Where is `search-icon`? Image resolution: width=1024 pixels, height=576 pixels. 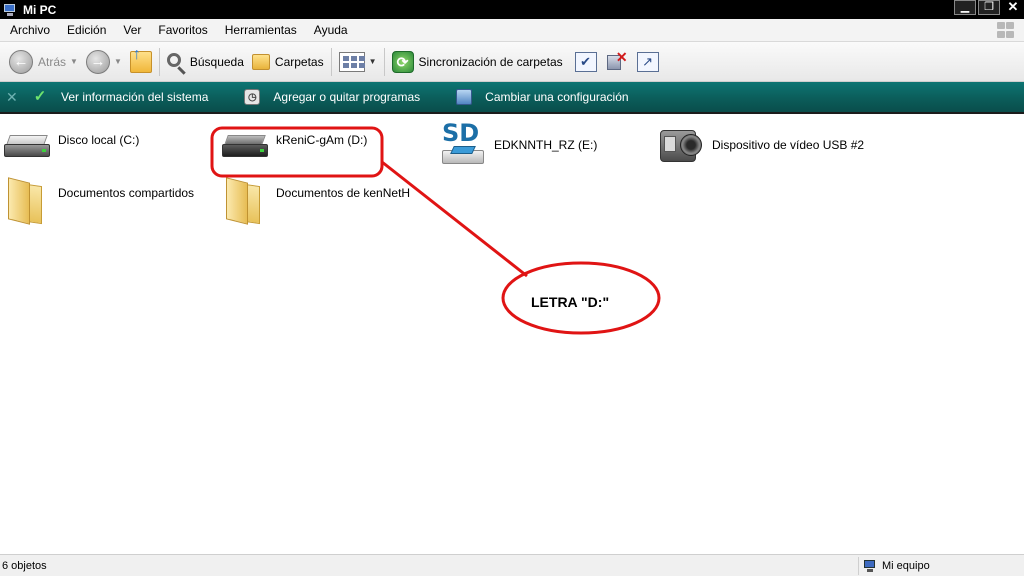
search-icon is located at coordinates (173, 59).